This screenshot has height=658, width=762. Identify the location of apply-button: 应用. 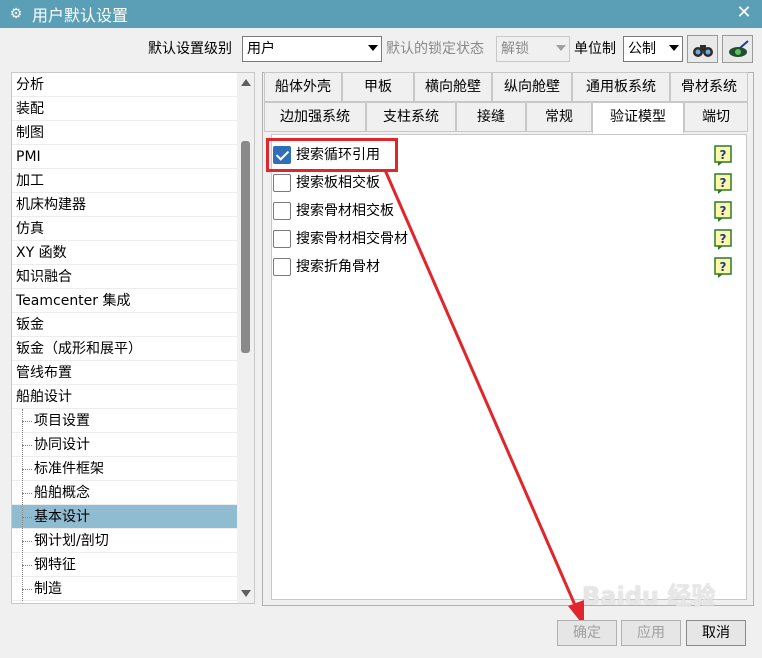
(651, 633).